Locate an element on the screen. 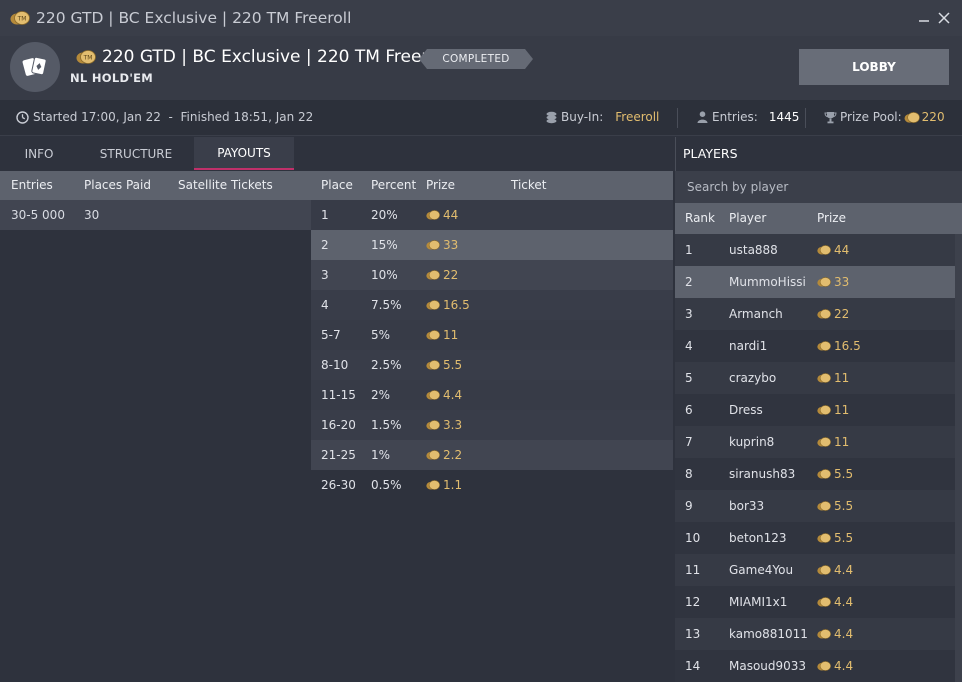  places-paid-value: 30 is located at coordinates (92, 215).